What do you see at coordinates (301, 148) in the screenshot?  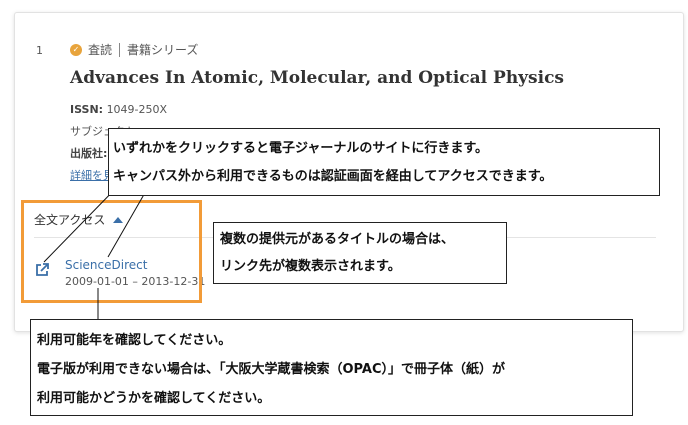 I see `callout-c1-line1: いずれかをクリックすると電子ジャーナルのサイトに行きます。` at bounding box center [301, 148].